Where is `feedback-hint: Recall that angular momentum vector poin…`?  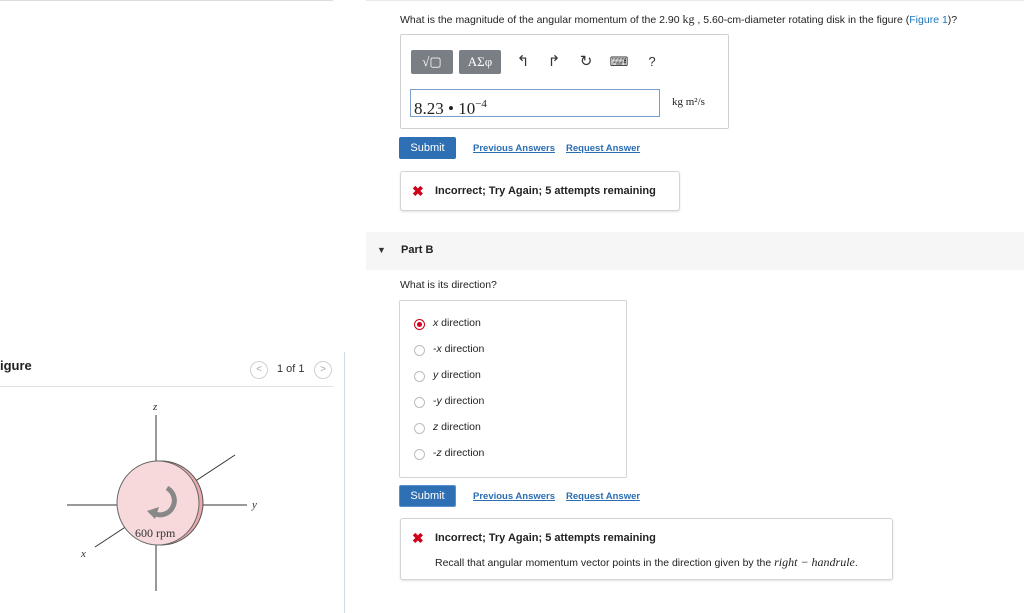
feedback-hint: Recall that angular momentum vector poin… is located at coordinates (646, 562).